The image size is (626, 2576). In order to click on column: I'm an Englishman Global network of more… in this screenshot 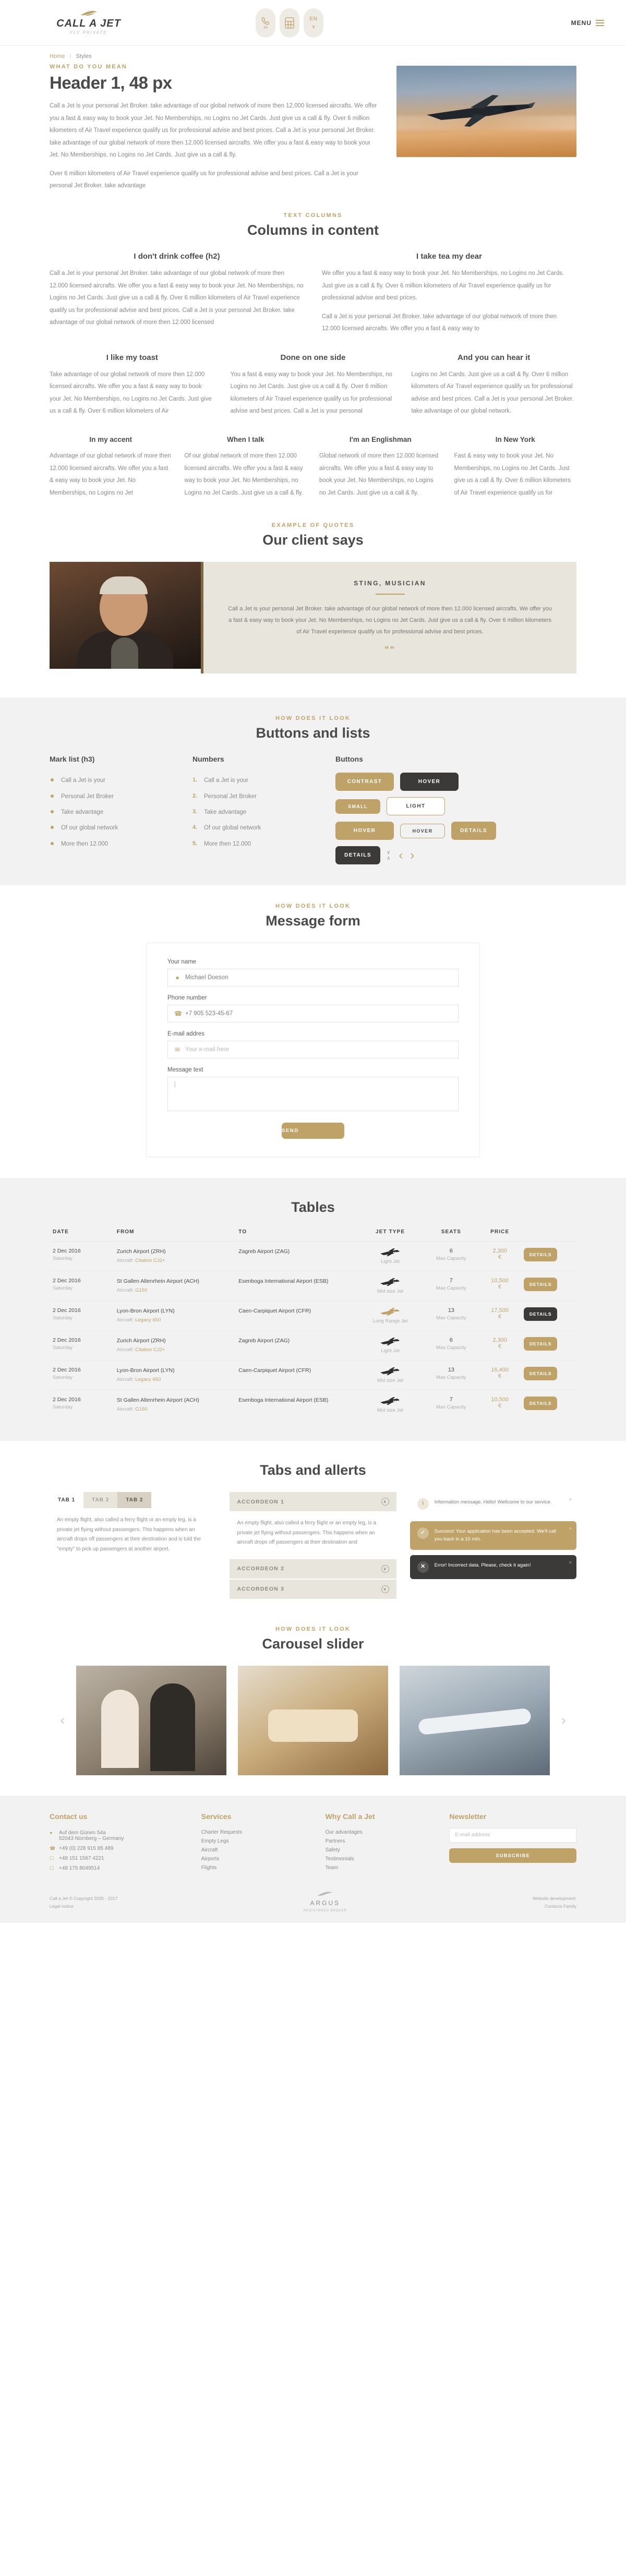, I will do `click(380, 470)`.